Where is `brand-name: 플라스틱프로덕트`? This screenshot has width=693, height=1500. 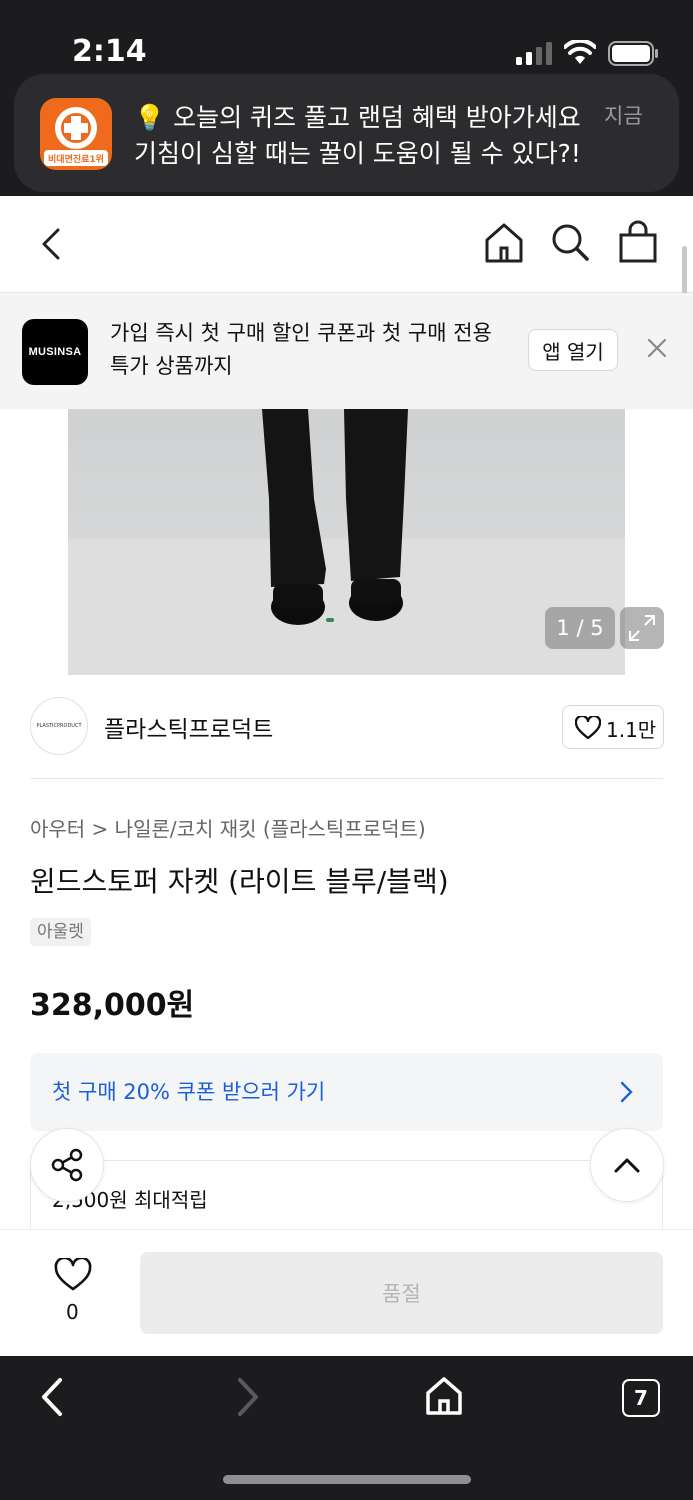
brand-name: 플라스틱프로덕트 is located at coordinates (188, 727).